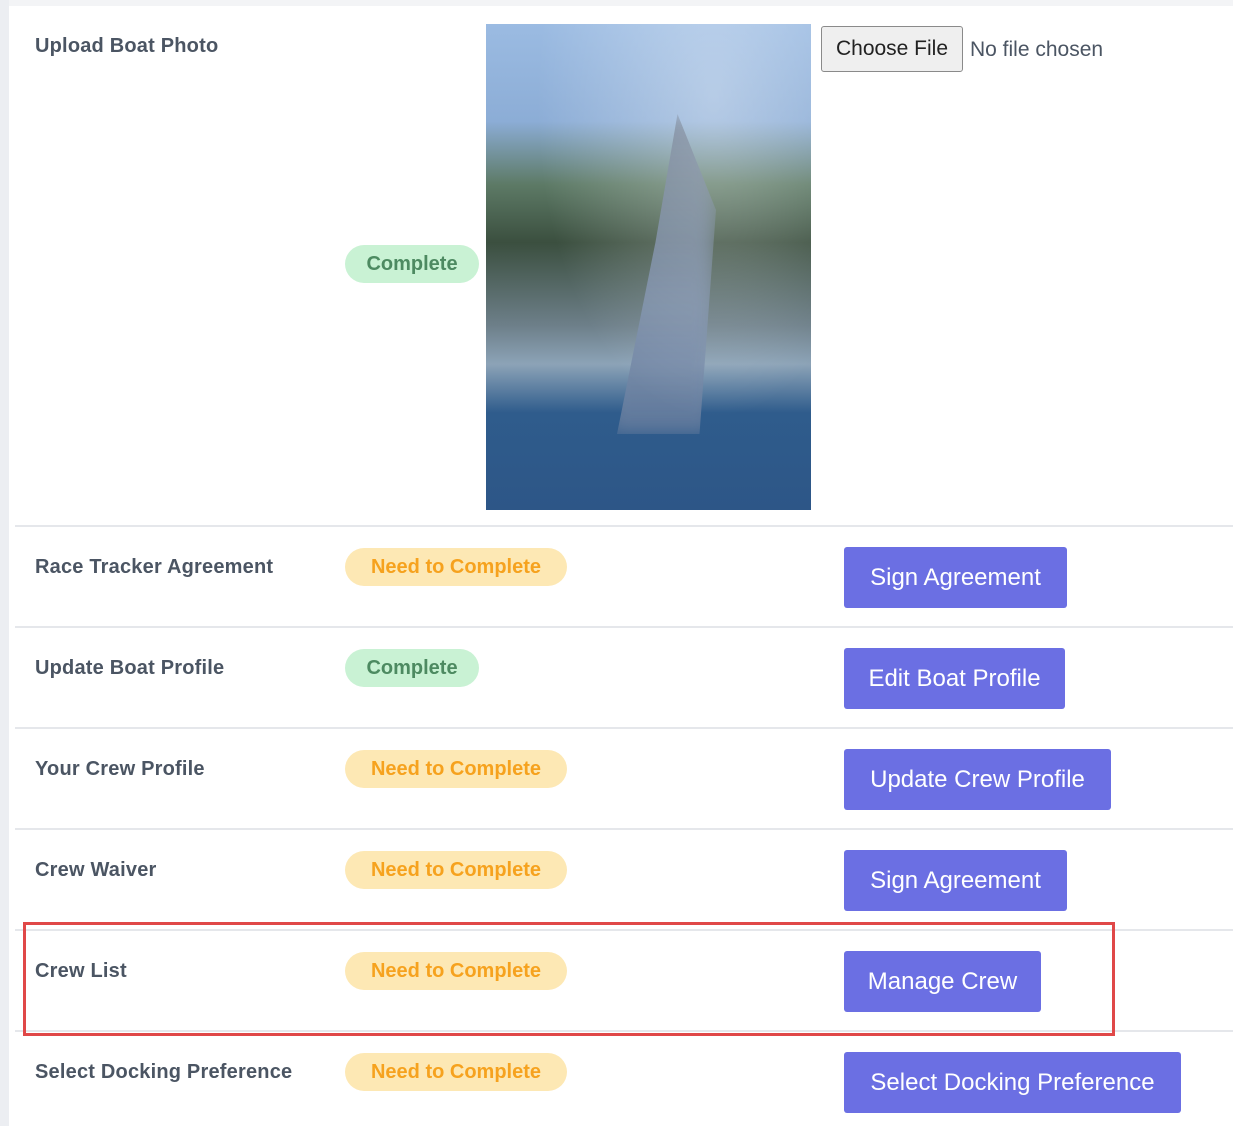 The image size is (1233, 1126). I want to click on sign-agreement-button: Sign Agreement, so click(955, 577).